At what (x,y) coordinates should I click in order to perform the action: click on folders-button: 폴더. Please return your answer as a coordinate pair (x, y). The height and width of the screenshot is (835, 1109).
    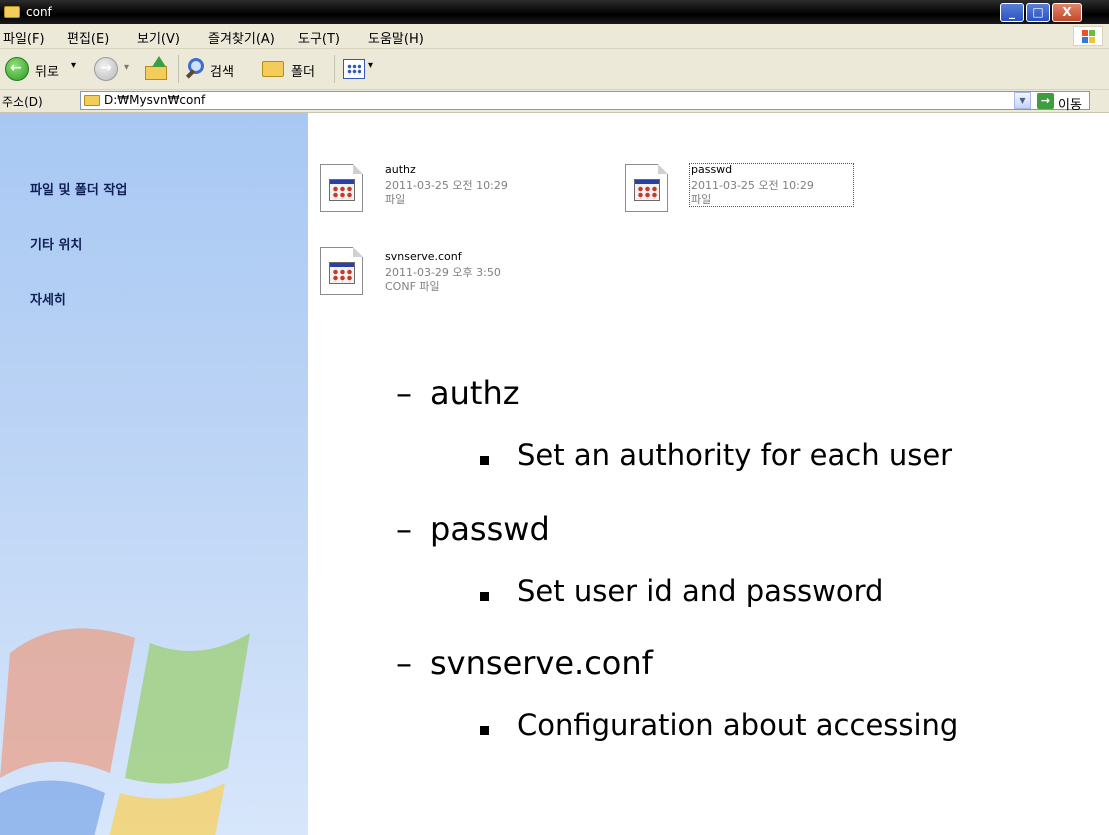
    Looking at the image, I should click on (292, 69).